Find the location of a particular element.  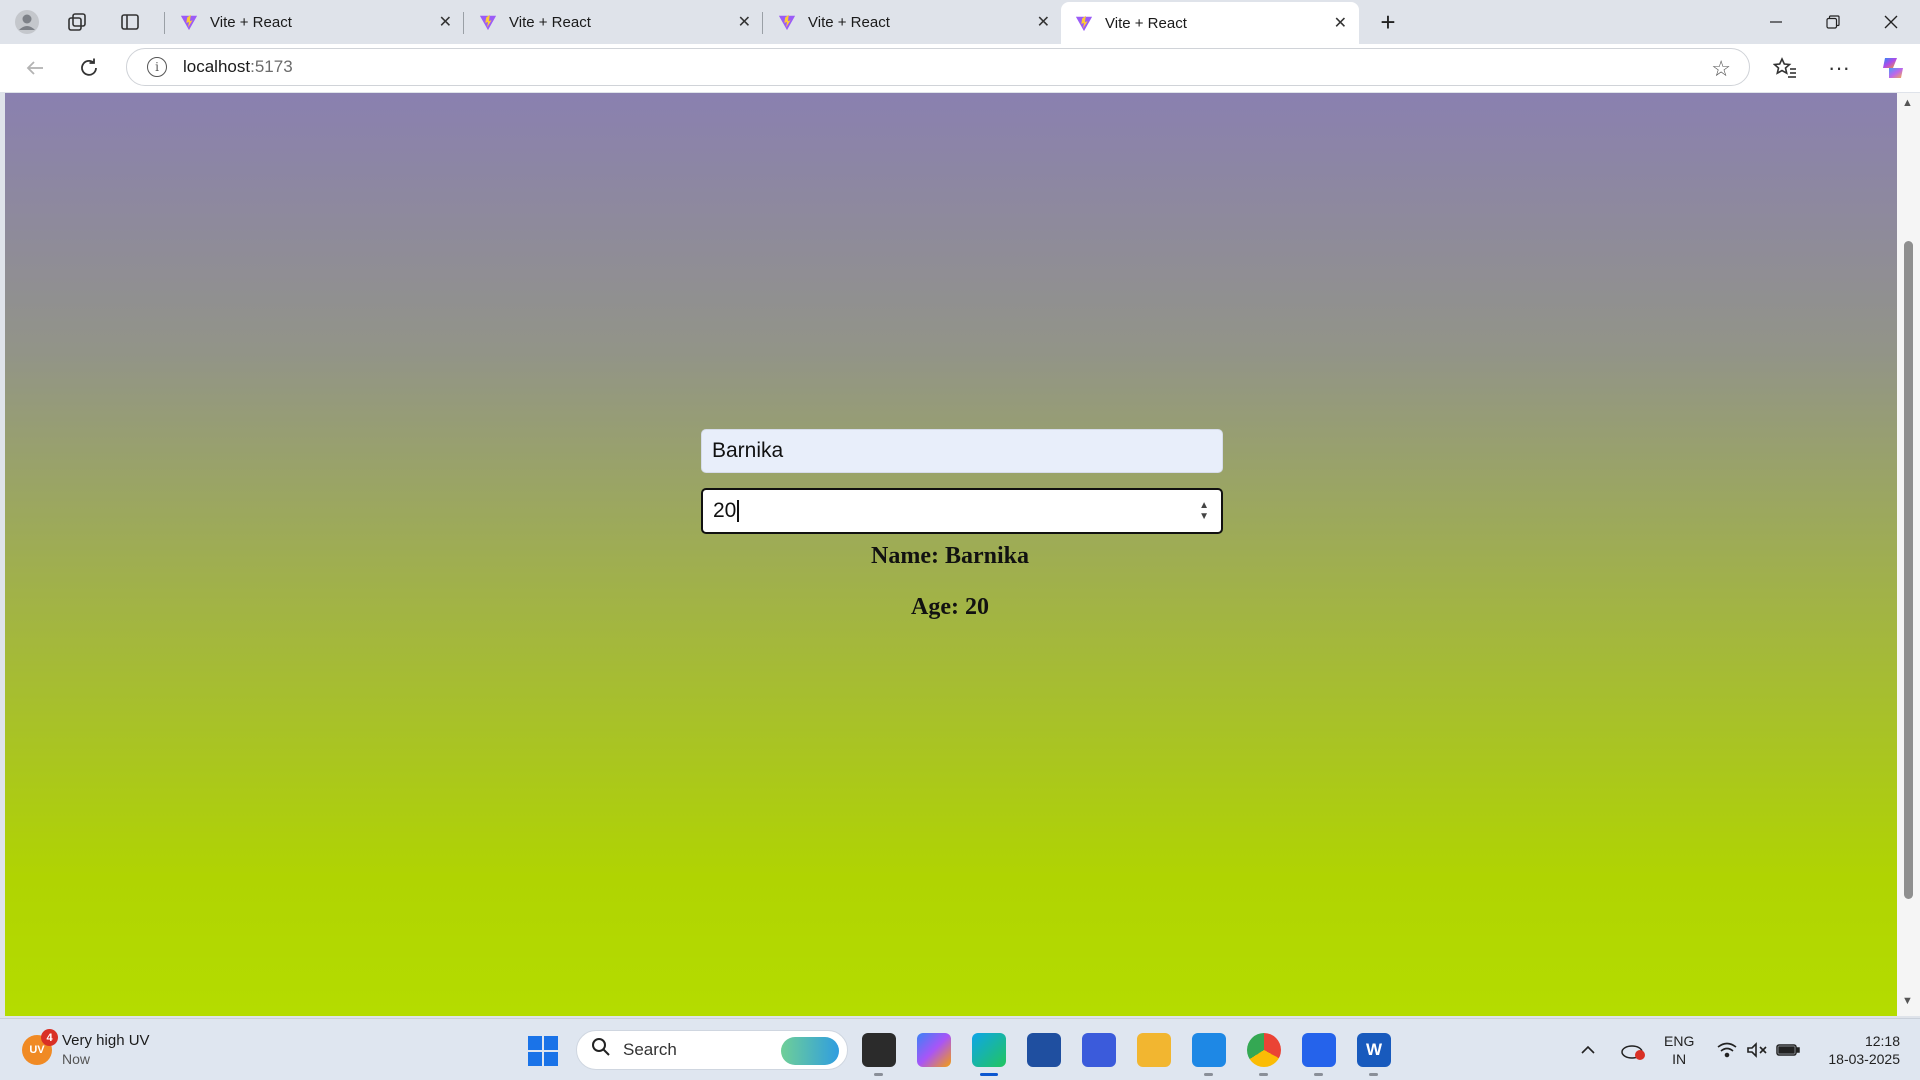

tab-actions-icon is located at coordinates (130, 22).